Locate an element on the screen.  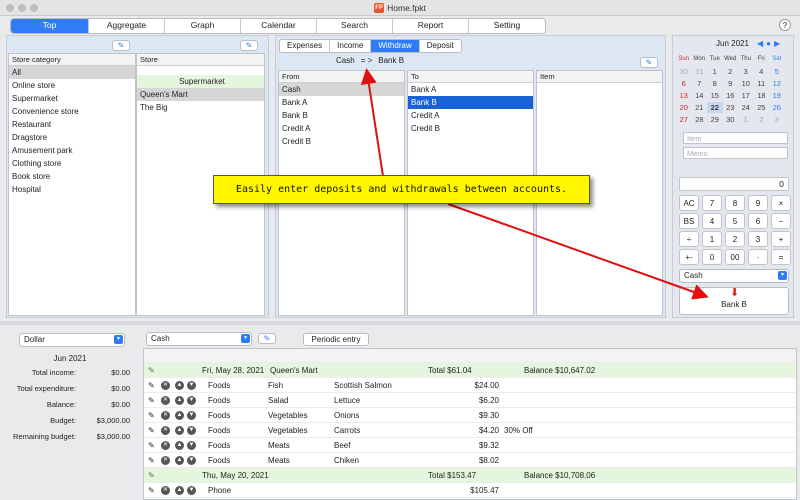
summary-row: Balance: $0.00 is located at coordinates (68, 404).